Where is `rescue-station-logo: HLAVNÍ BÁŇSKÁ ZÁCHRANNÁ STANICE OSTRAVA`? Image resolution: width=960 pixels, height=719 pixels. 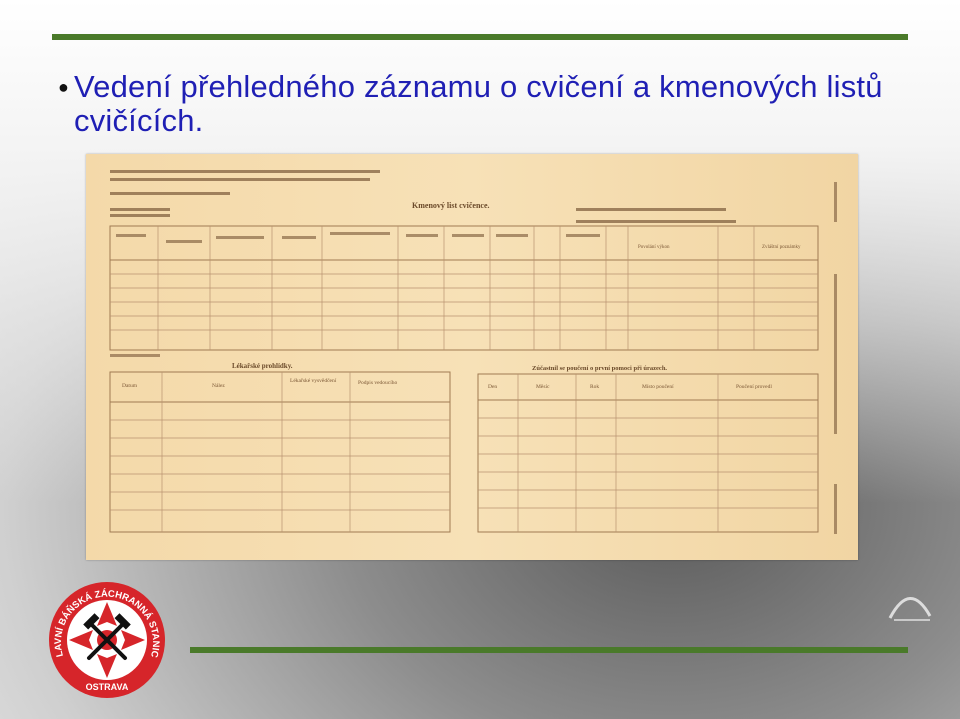
rescue-station-logo: HLAVNÍ BÁŇSKÁ ZÁCHRANNÁ STANICE OSTRAVA is located at coordinates (105, 634).